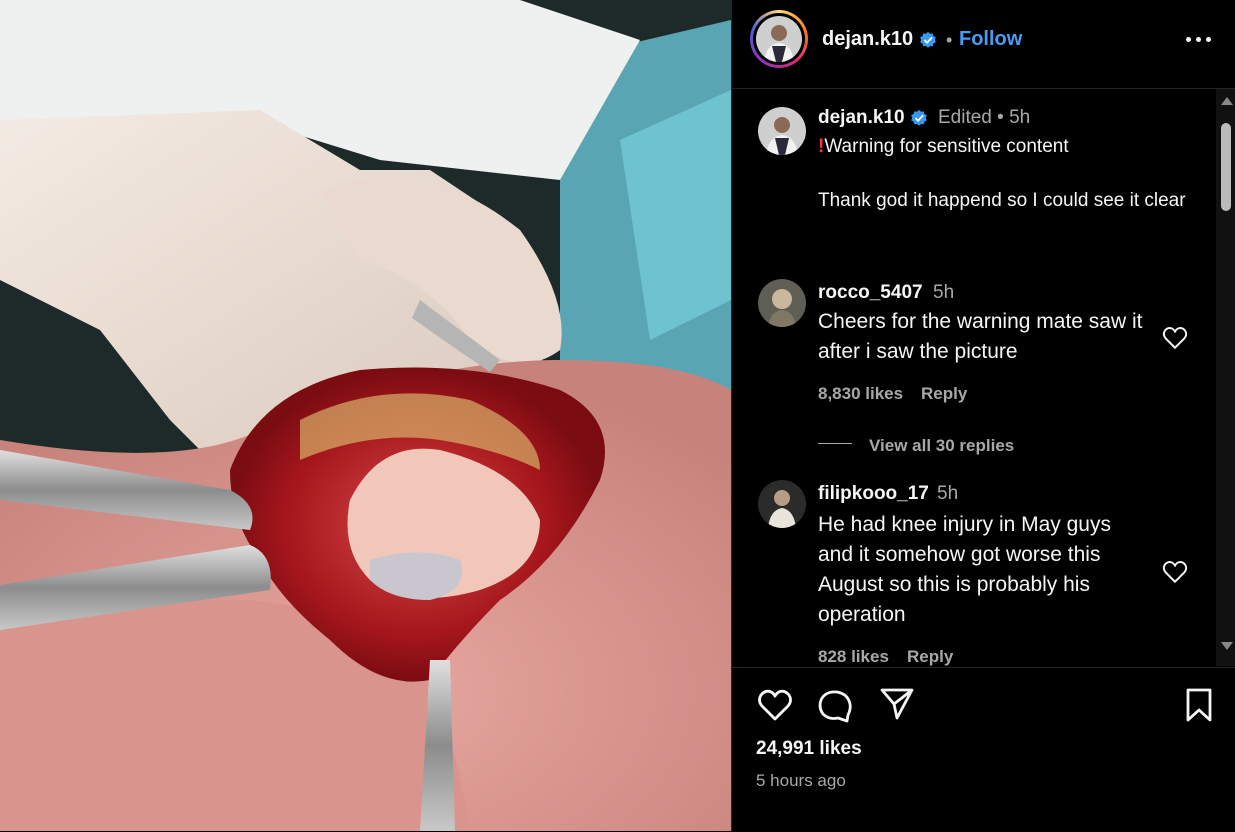  I want to click on post-timestamp: 5 hours ago, so click(801, 780).